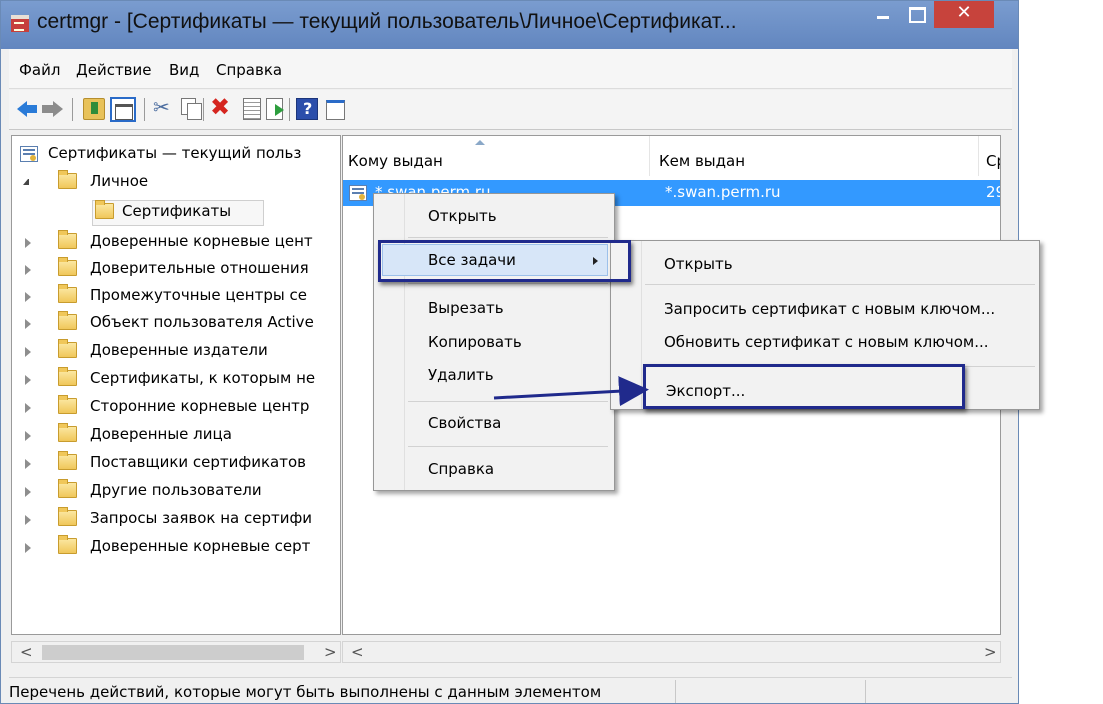 The height and width of the screenshot is (704, 1103). Describe the element at coordinates (176, 492) in the screenshot. I see `tree-item-other-people: Другие пользователи` at that location.